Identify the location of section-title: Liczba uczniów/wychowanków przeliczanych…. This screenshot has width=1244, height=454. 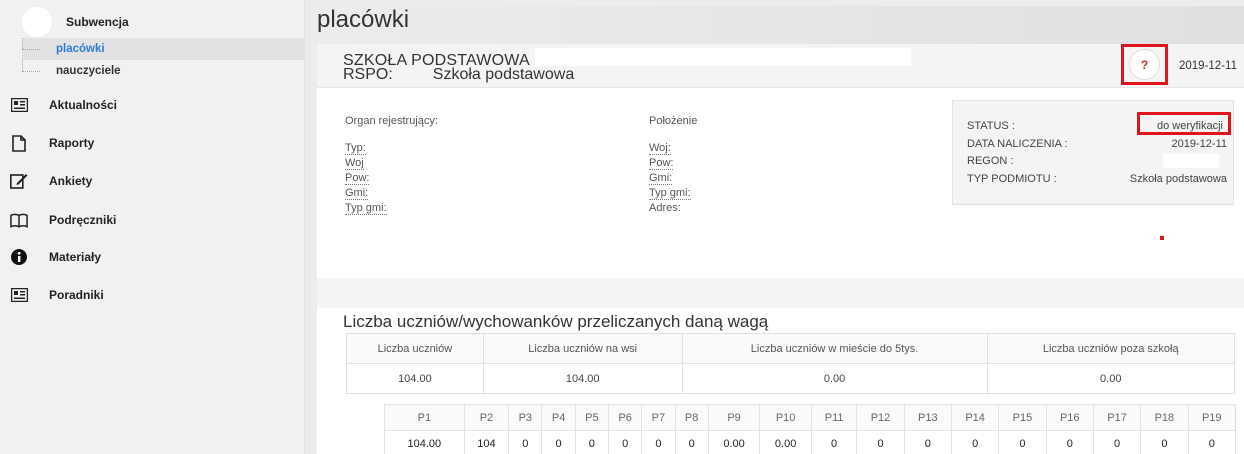
(556, 321).